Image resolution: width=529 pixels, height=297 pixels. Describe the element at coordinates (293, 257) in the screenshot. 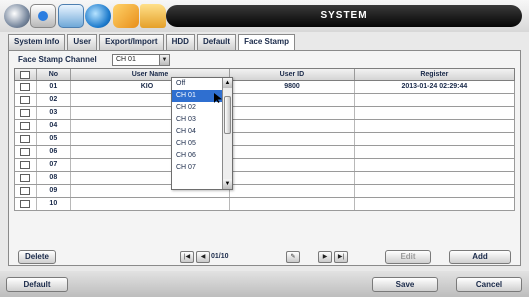

I see `edit-pencil-icon: ✎` at that location.